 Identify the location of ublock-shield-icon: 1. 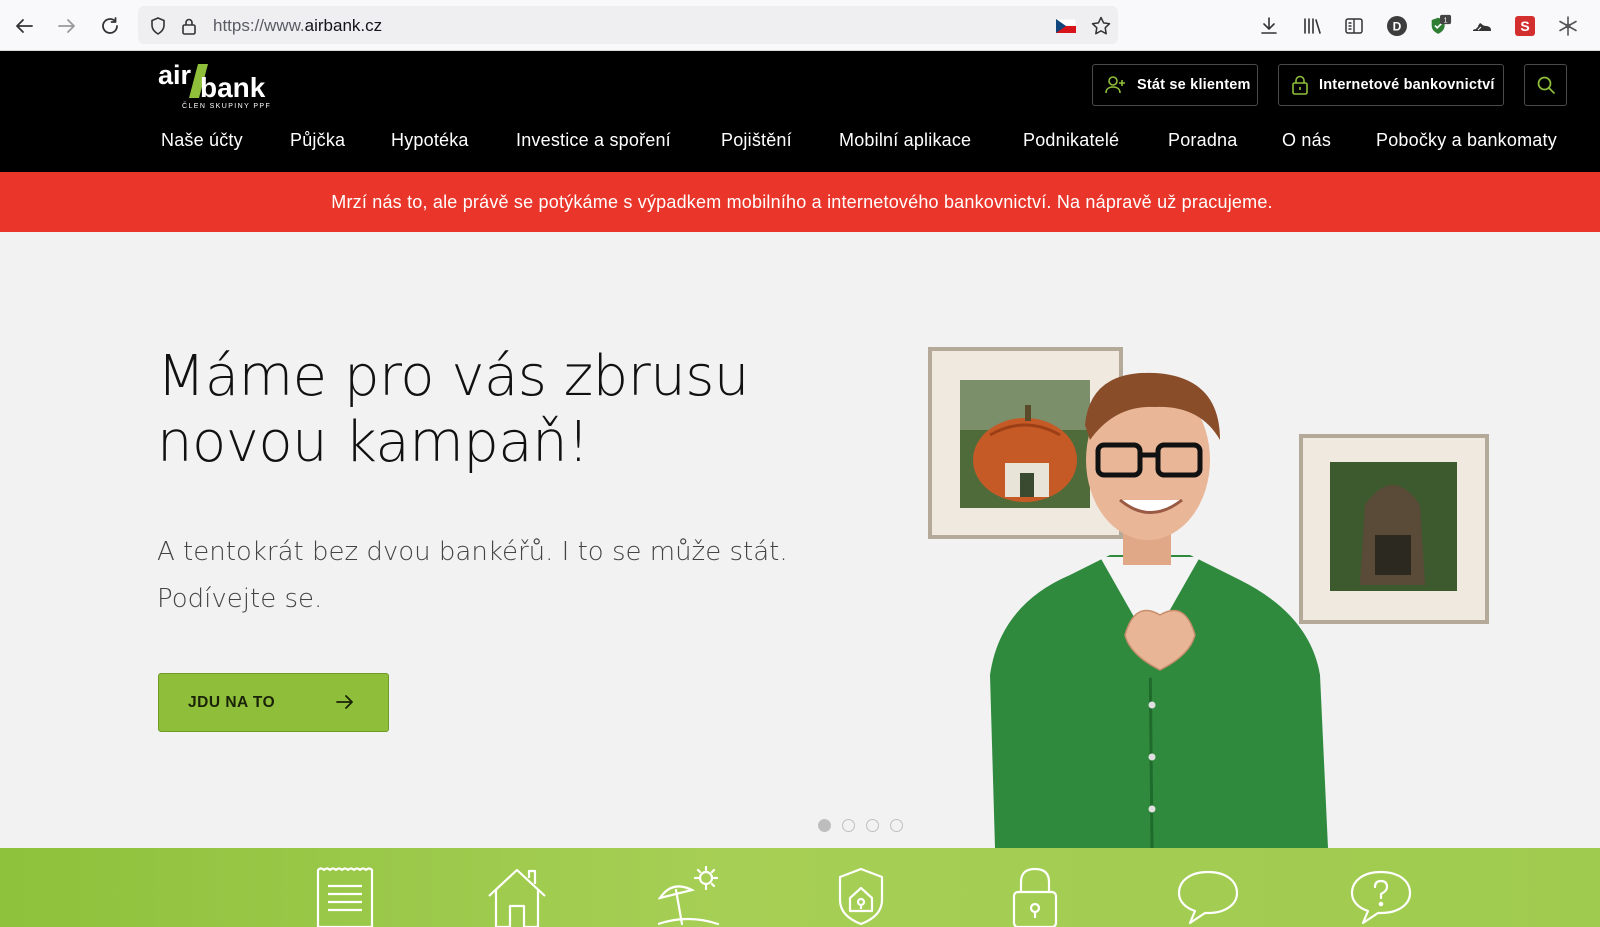
(1440, 26).